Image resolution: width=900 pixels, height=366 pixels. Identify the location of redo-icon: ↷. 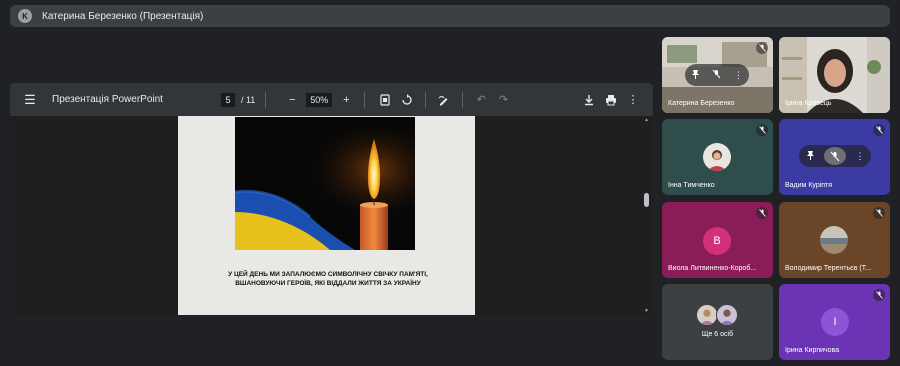
(503, 100).